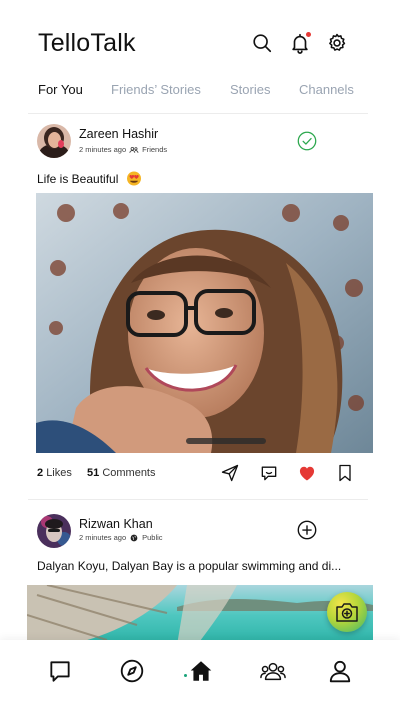 The width and height of the screenshot is (400, 710). I want to click on bell-icon, so click(300, 43).